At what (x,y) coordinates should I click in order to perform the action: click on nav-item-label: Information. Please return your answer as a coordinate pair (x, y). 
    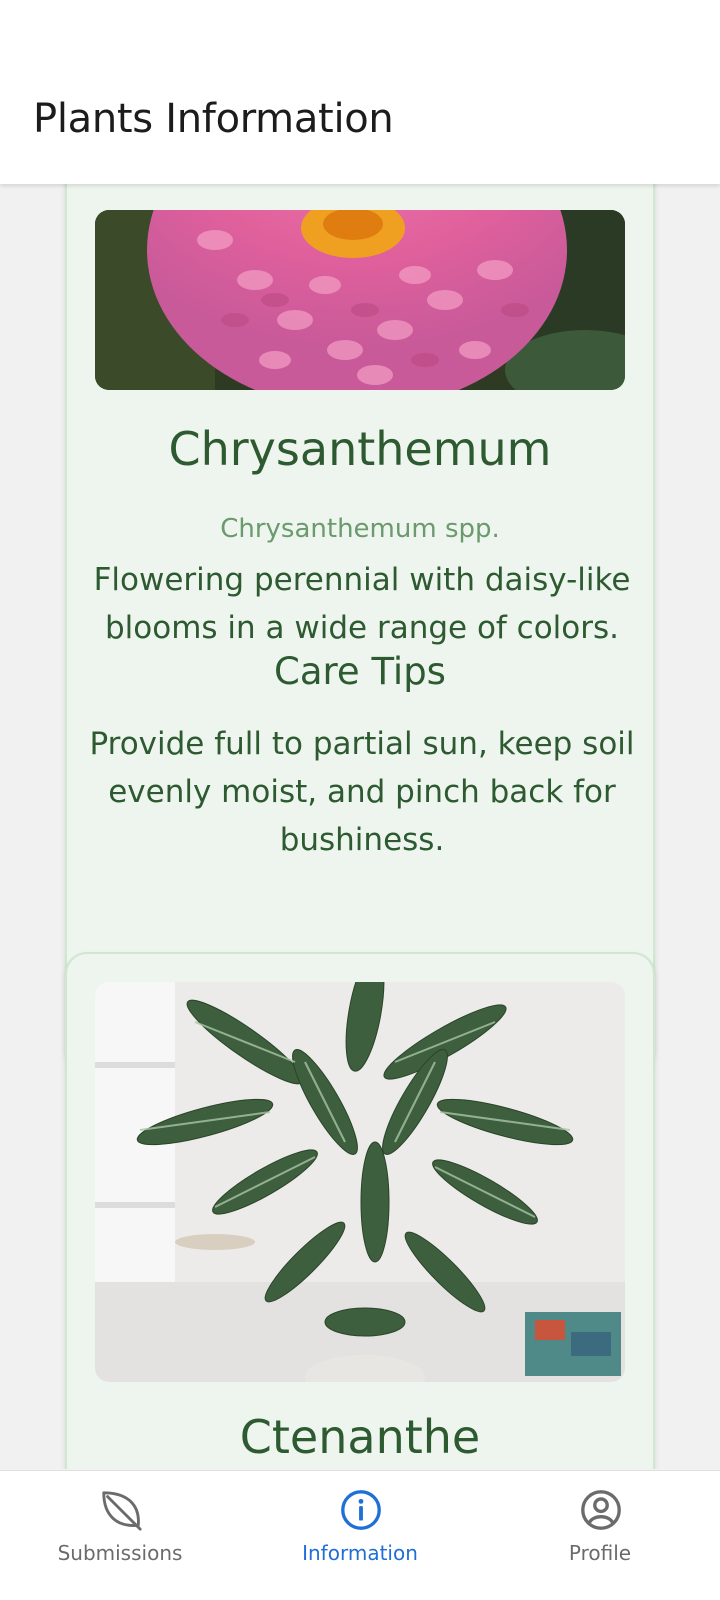
    Looking at the image, I should click on (360, 1553).